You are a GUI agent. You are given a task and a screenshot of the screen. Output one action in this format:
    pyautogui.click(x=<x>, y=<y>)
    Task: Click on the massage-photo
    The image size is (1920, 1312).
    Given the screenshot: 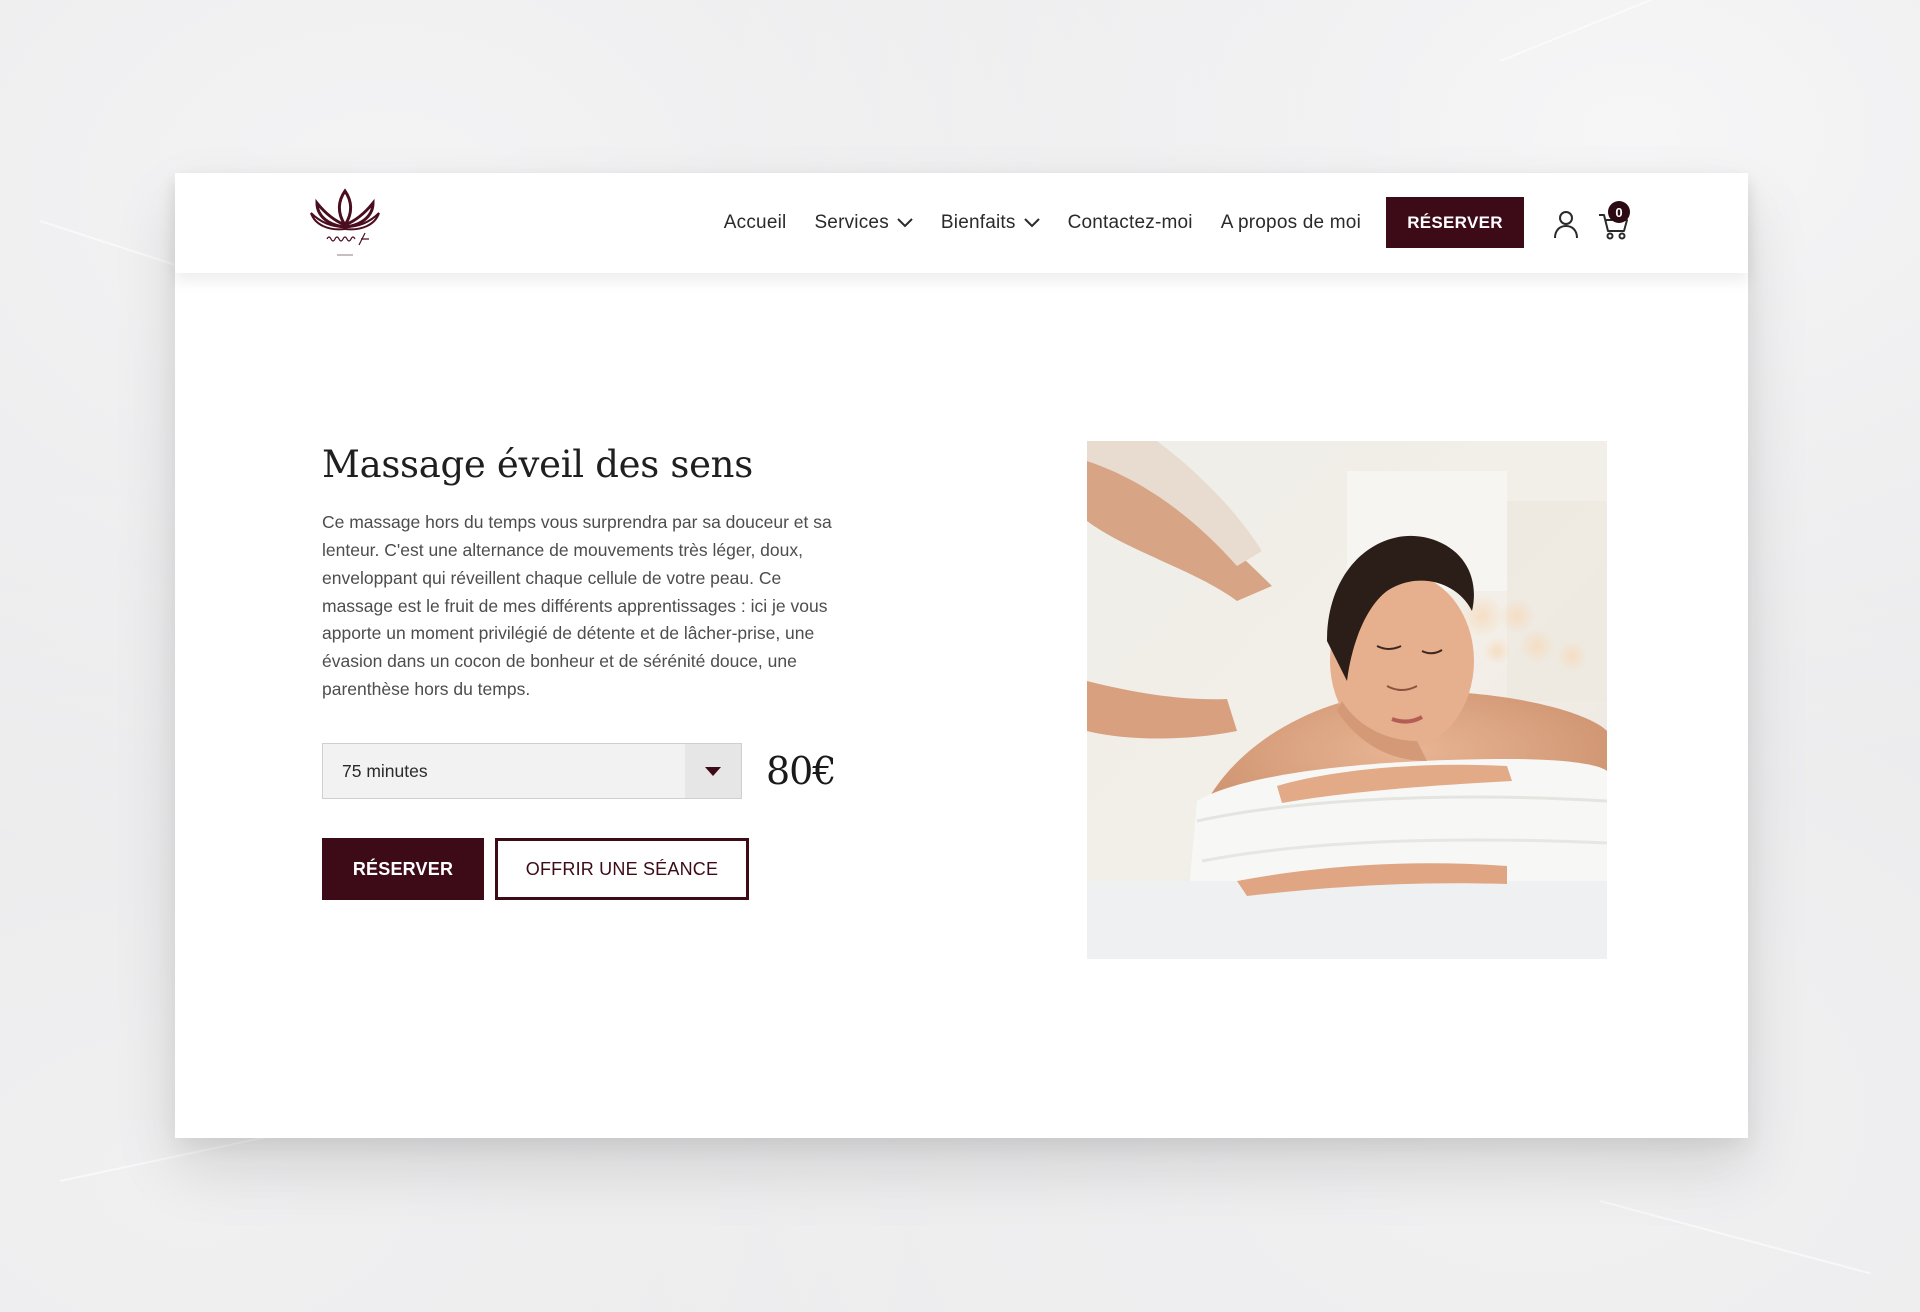 What is the action you would take?
    pyautogui.click(x=1347, y=700)
    